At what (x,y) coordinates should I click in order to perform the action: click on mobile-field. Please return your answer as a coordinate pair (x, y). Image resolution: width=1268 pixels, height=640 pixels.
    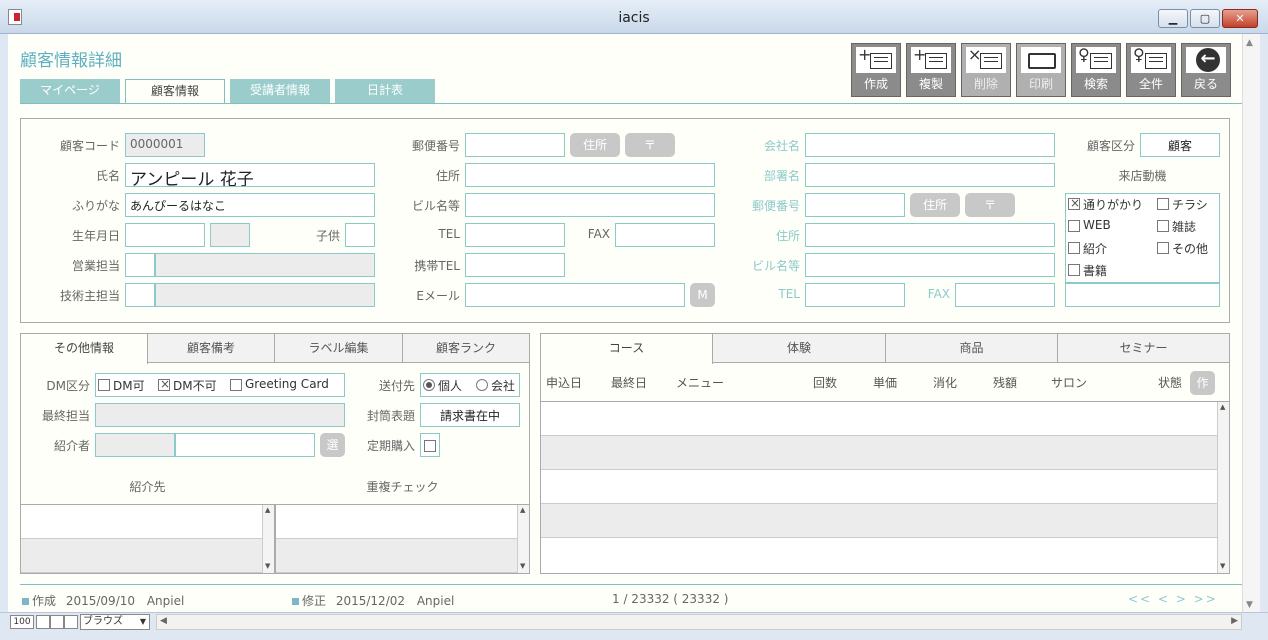
    Looking at the image, I should click on (515, 265).